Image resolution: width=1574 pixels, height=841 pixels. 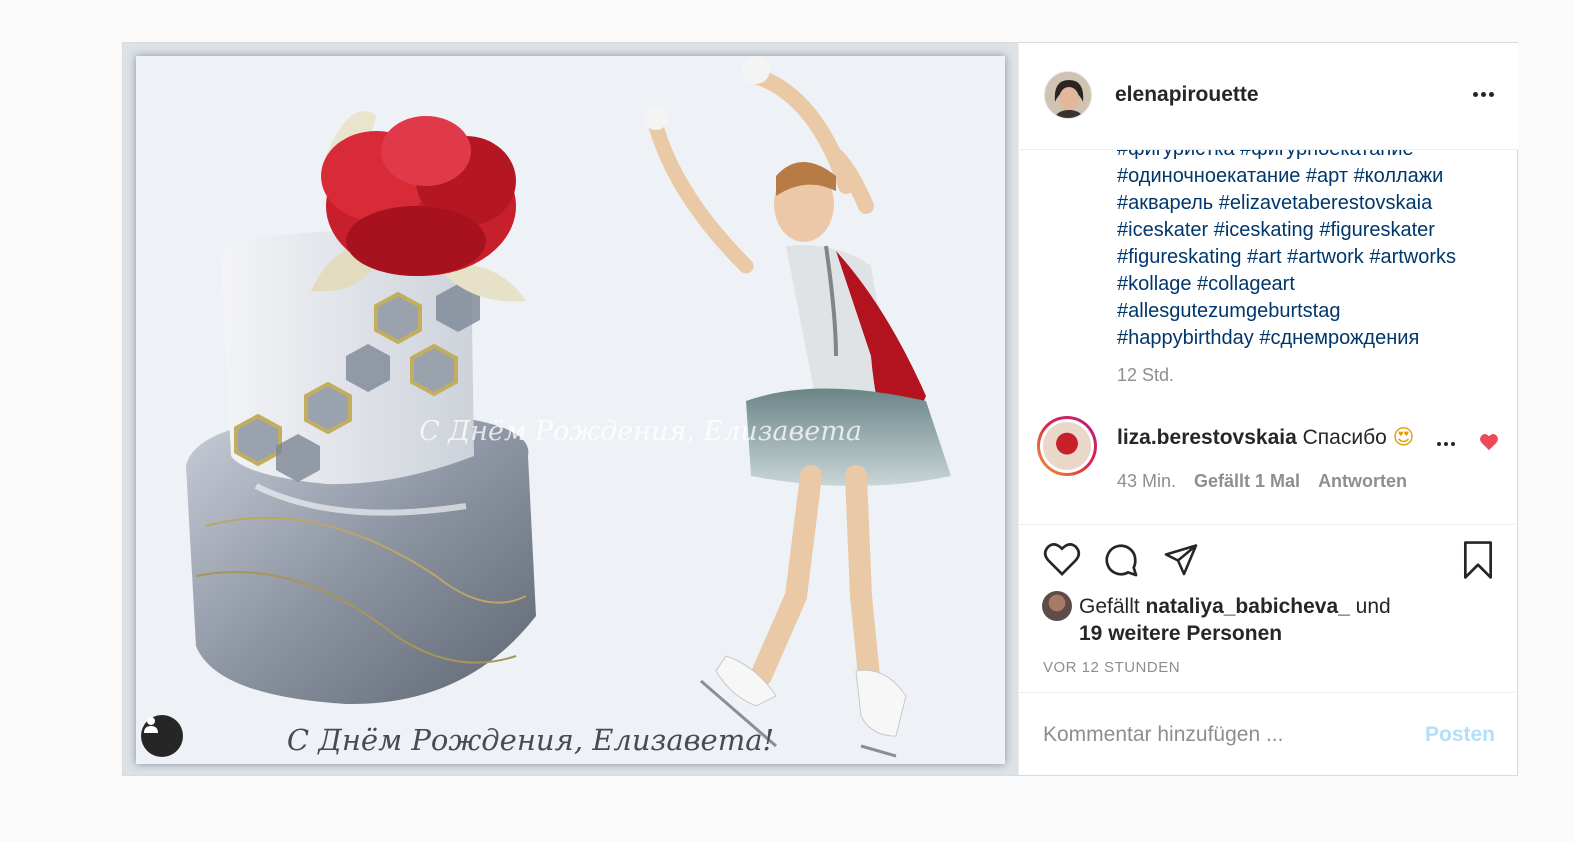 I want to click on hashtag-line: #одиночноекатание #арт #коллажи, so click(x=1312, y=176).